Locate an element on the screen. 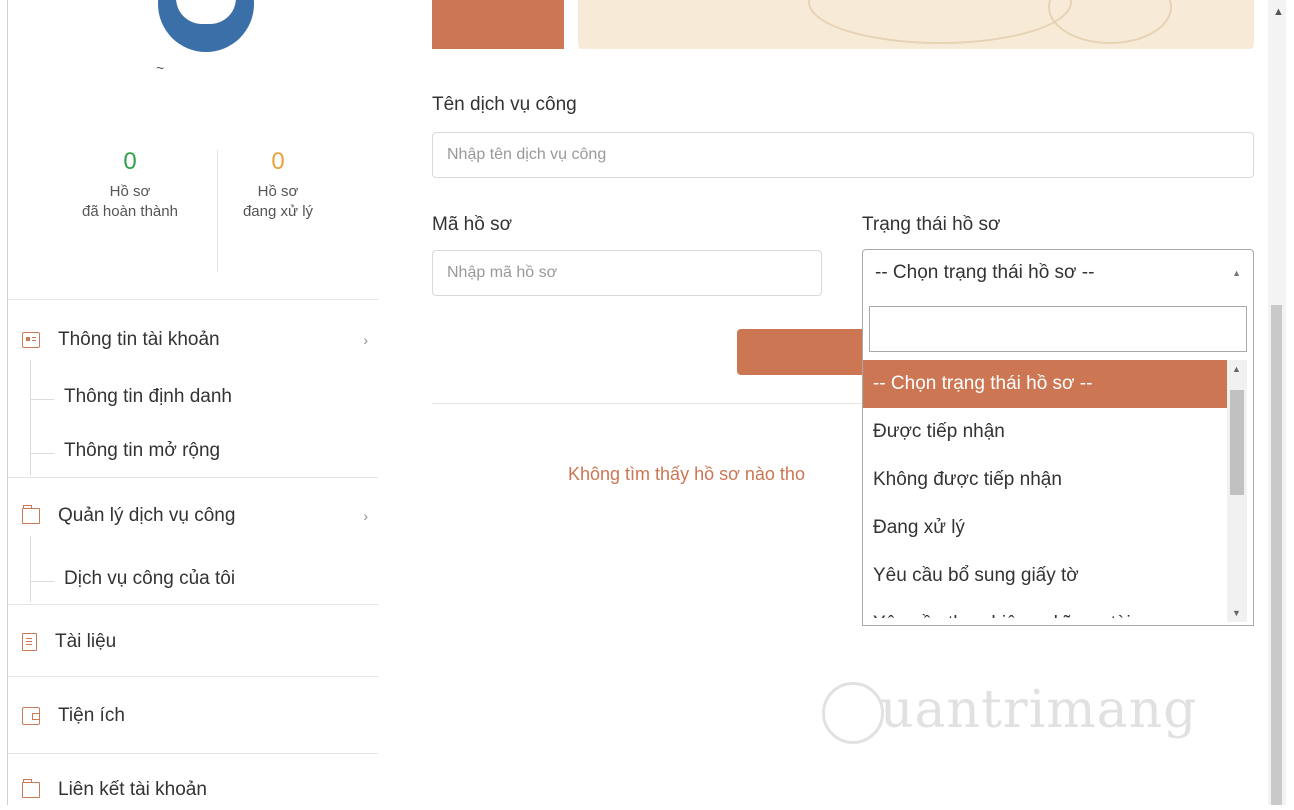 This screenshot has height=810, width=1294. menu-linked-accounts-label: Liên kết tài khoản is located at coordinates (132, 789).